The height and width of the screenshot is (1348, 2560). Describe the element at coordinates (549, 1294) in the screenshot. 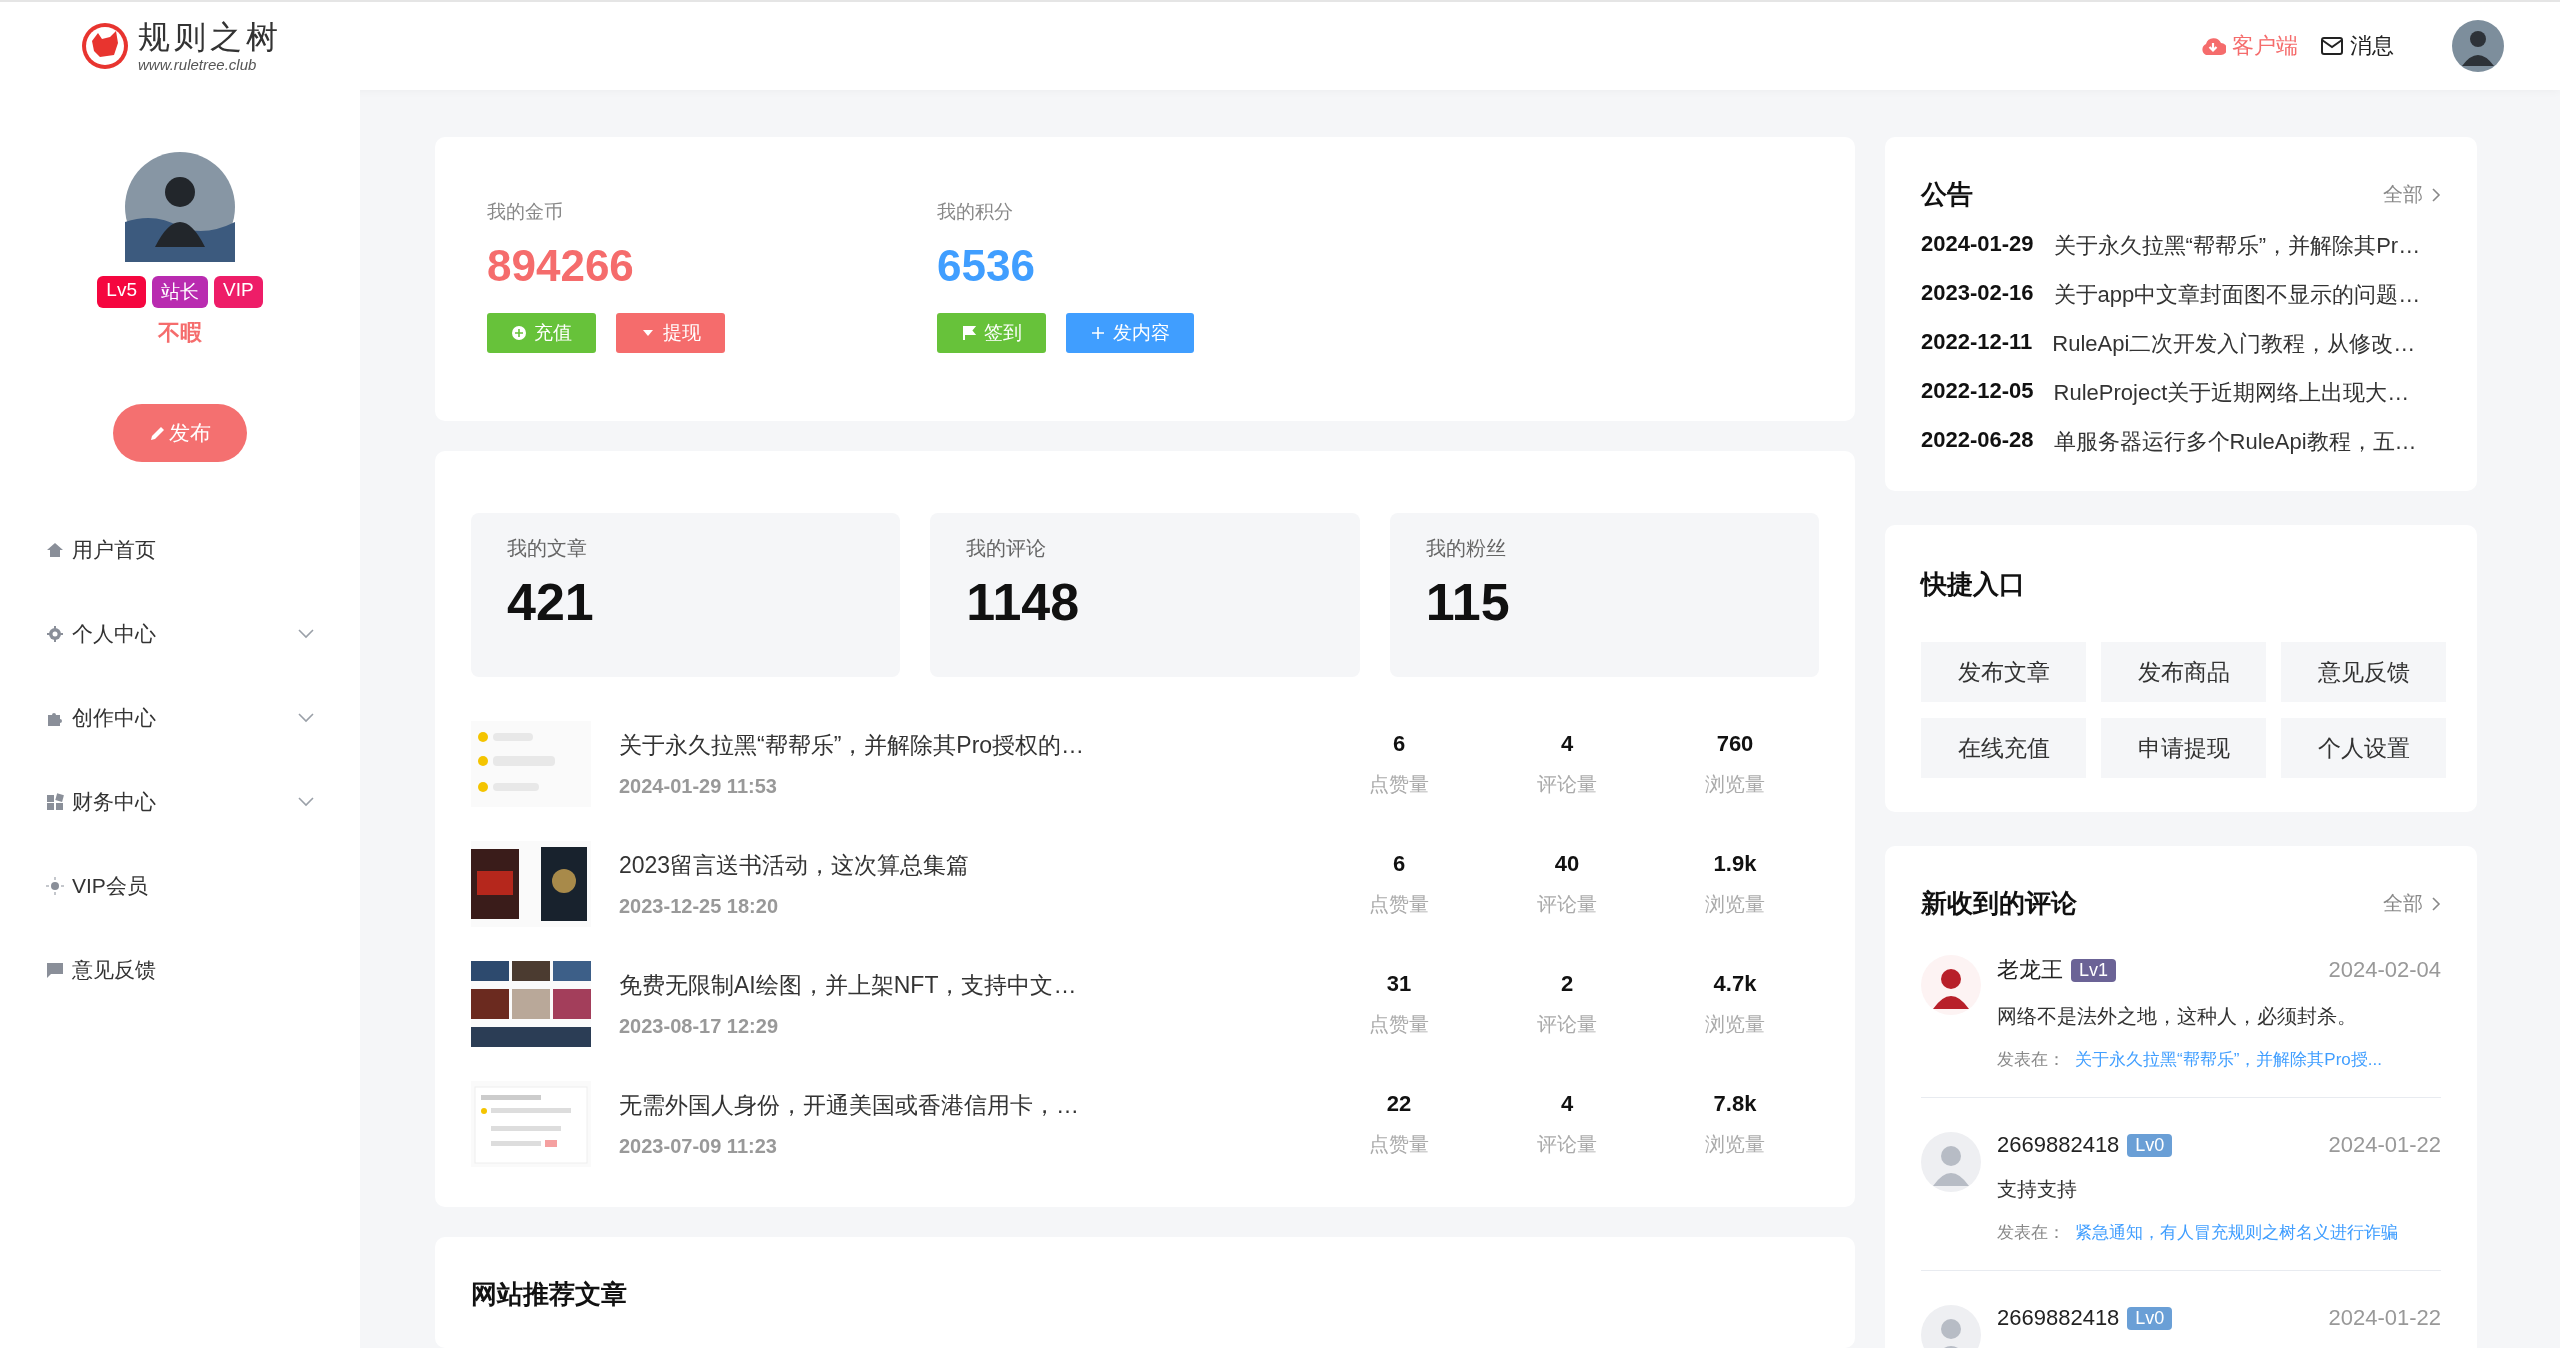

I see `section-title: 网站推荐文章` at that location.